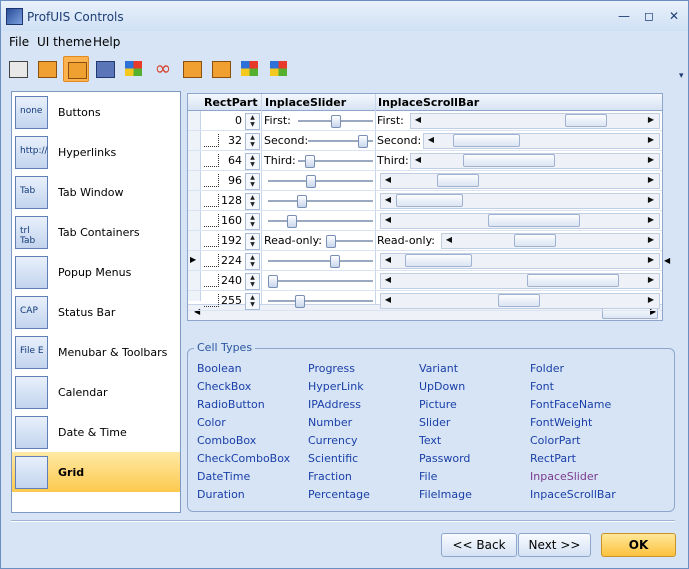  Describe the element at coordinates (211, 422) in the screenshot. I see `cell-type-link: Color` at that location.